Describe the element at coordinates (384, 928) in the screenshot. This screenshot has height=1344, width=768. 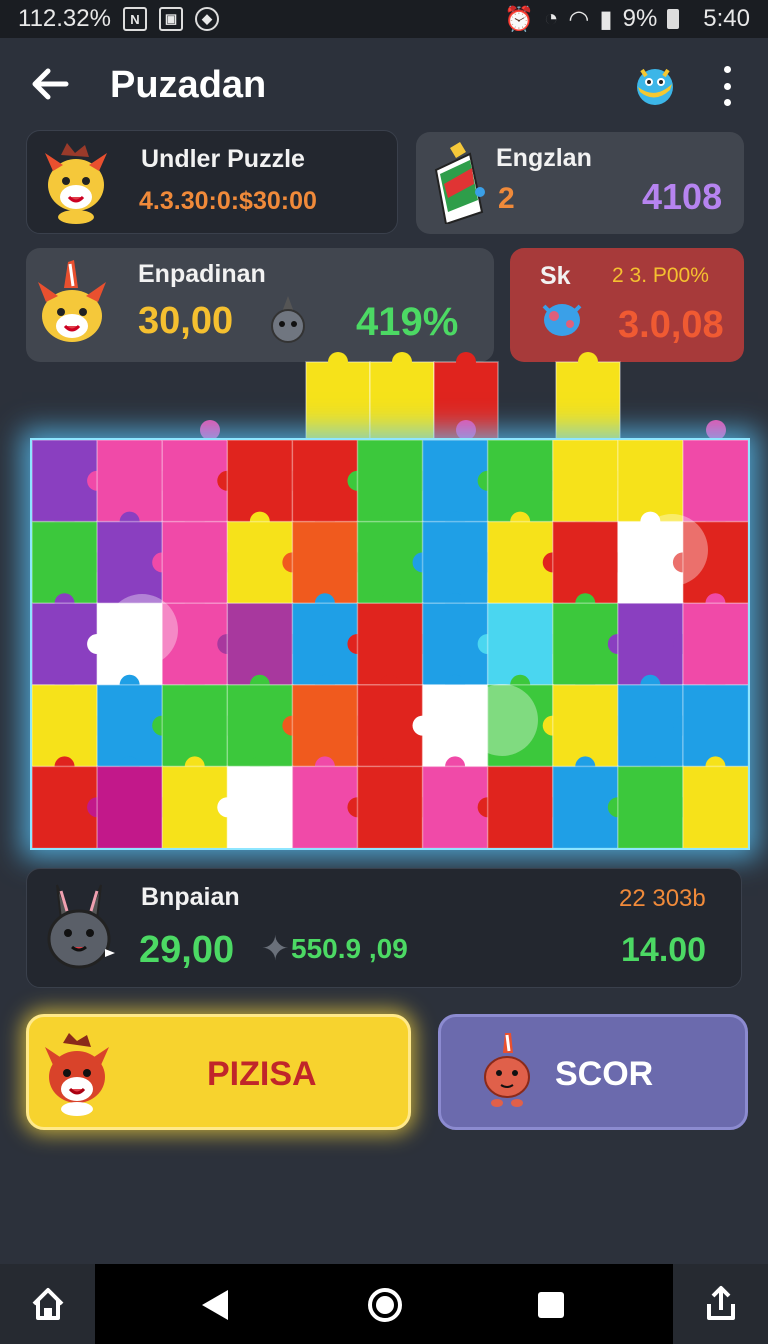
I see `bnpaian-card: Bnpaian 29,00 ✦ 550.9 ,09 22 303b 14.00` at that location.